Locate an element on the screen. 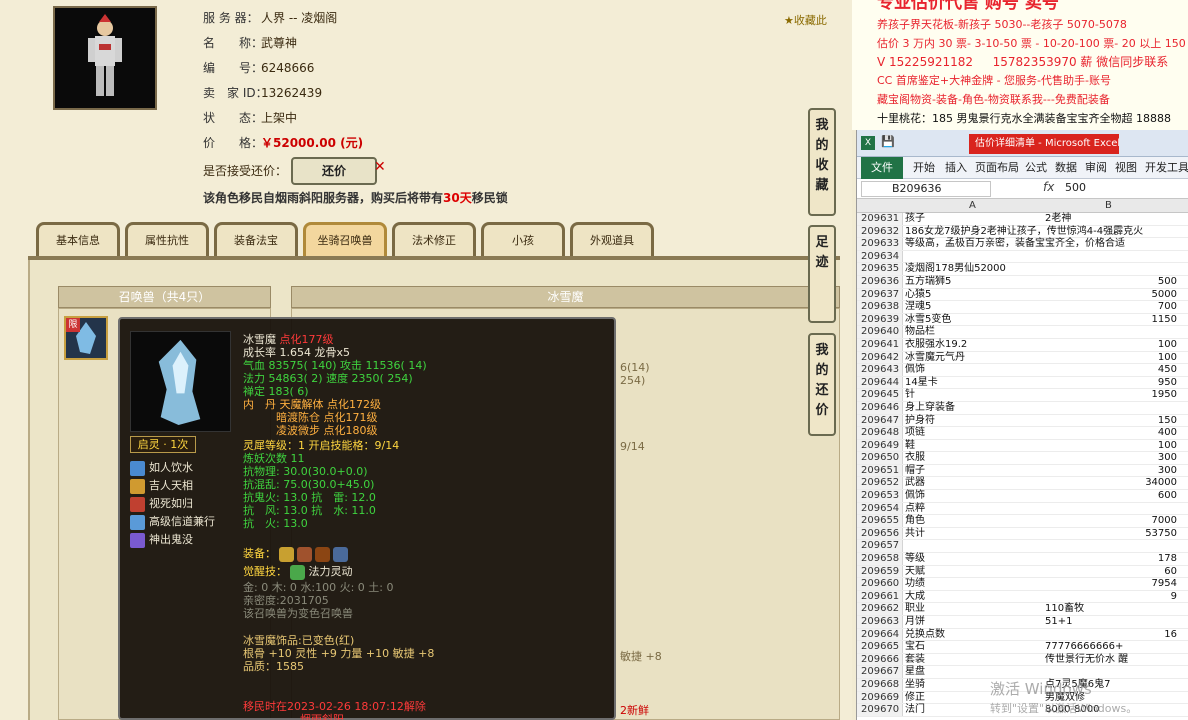  row-number: 209664 is located at coordinates (880, 634).